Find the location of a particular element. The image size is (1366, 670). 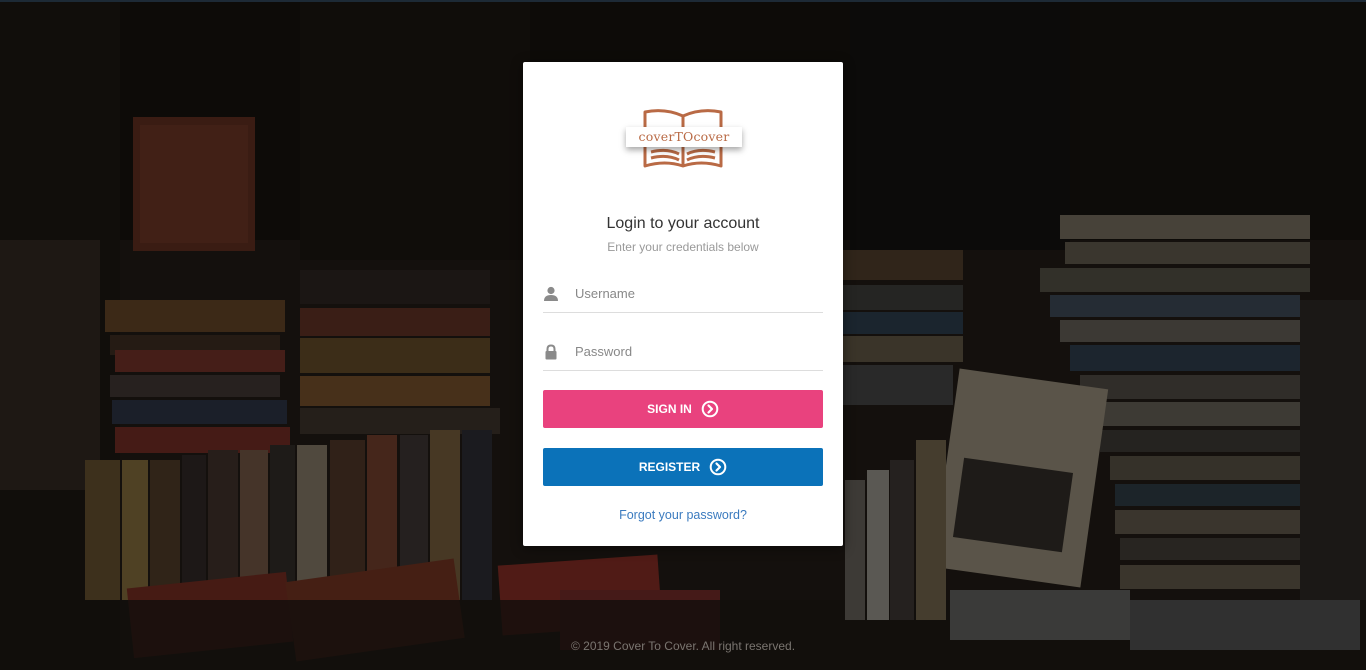

brand-logo: coverTOcover is located at coordinates (684, 140).